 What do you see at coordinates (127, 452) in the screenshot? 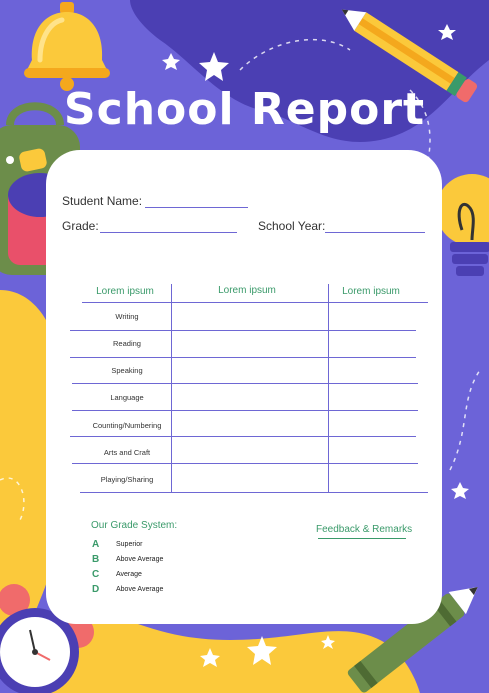
I see `table-row-label: Arts and Craft` at bounding box center [127, 452].